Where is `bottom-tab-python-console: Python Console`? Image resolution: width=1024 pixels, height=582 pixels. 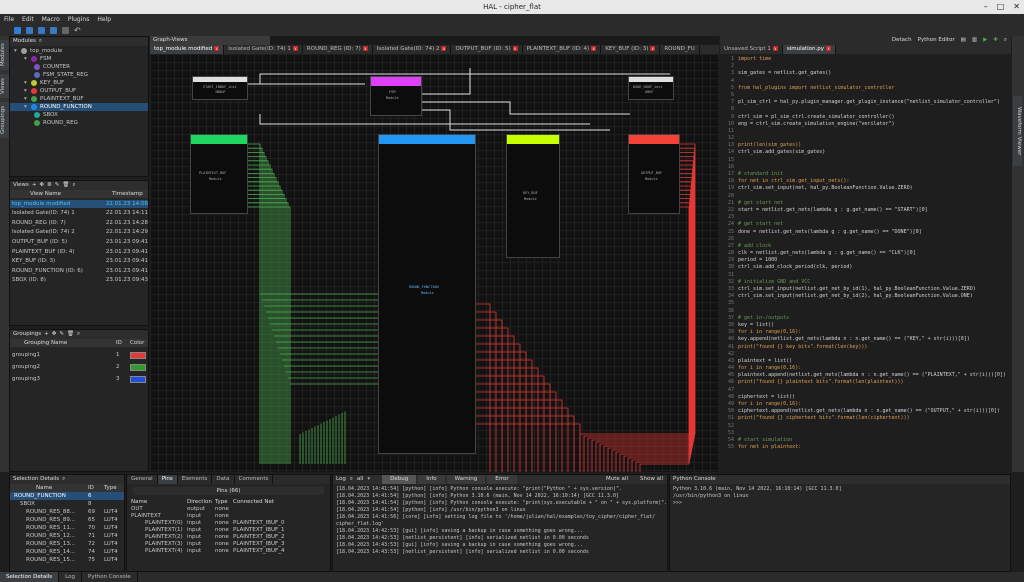 bottom-tab-python-console: Python Console is located at coordinates (110, 577).